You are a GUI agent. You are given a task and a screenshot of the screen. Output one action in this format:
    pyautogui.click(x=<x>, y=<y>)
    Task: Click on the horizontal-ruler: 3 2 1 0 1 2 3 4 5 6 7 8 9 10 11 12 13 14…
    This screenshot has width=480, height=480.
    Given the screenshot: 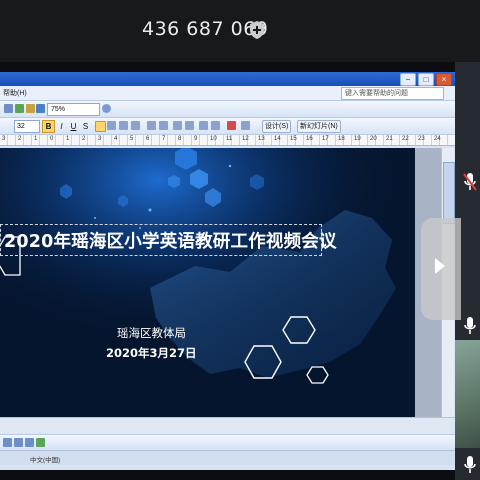 What is the action you would take?
    pyautogui.click(x=228, y=140)
    